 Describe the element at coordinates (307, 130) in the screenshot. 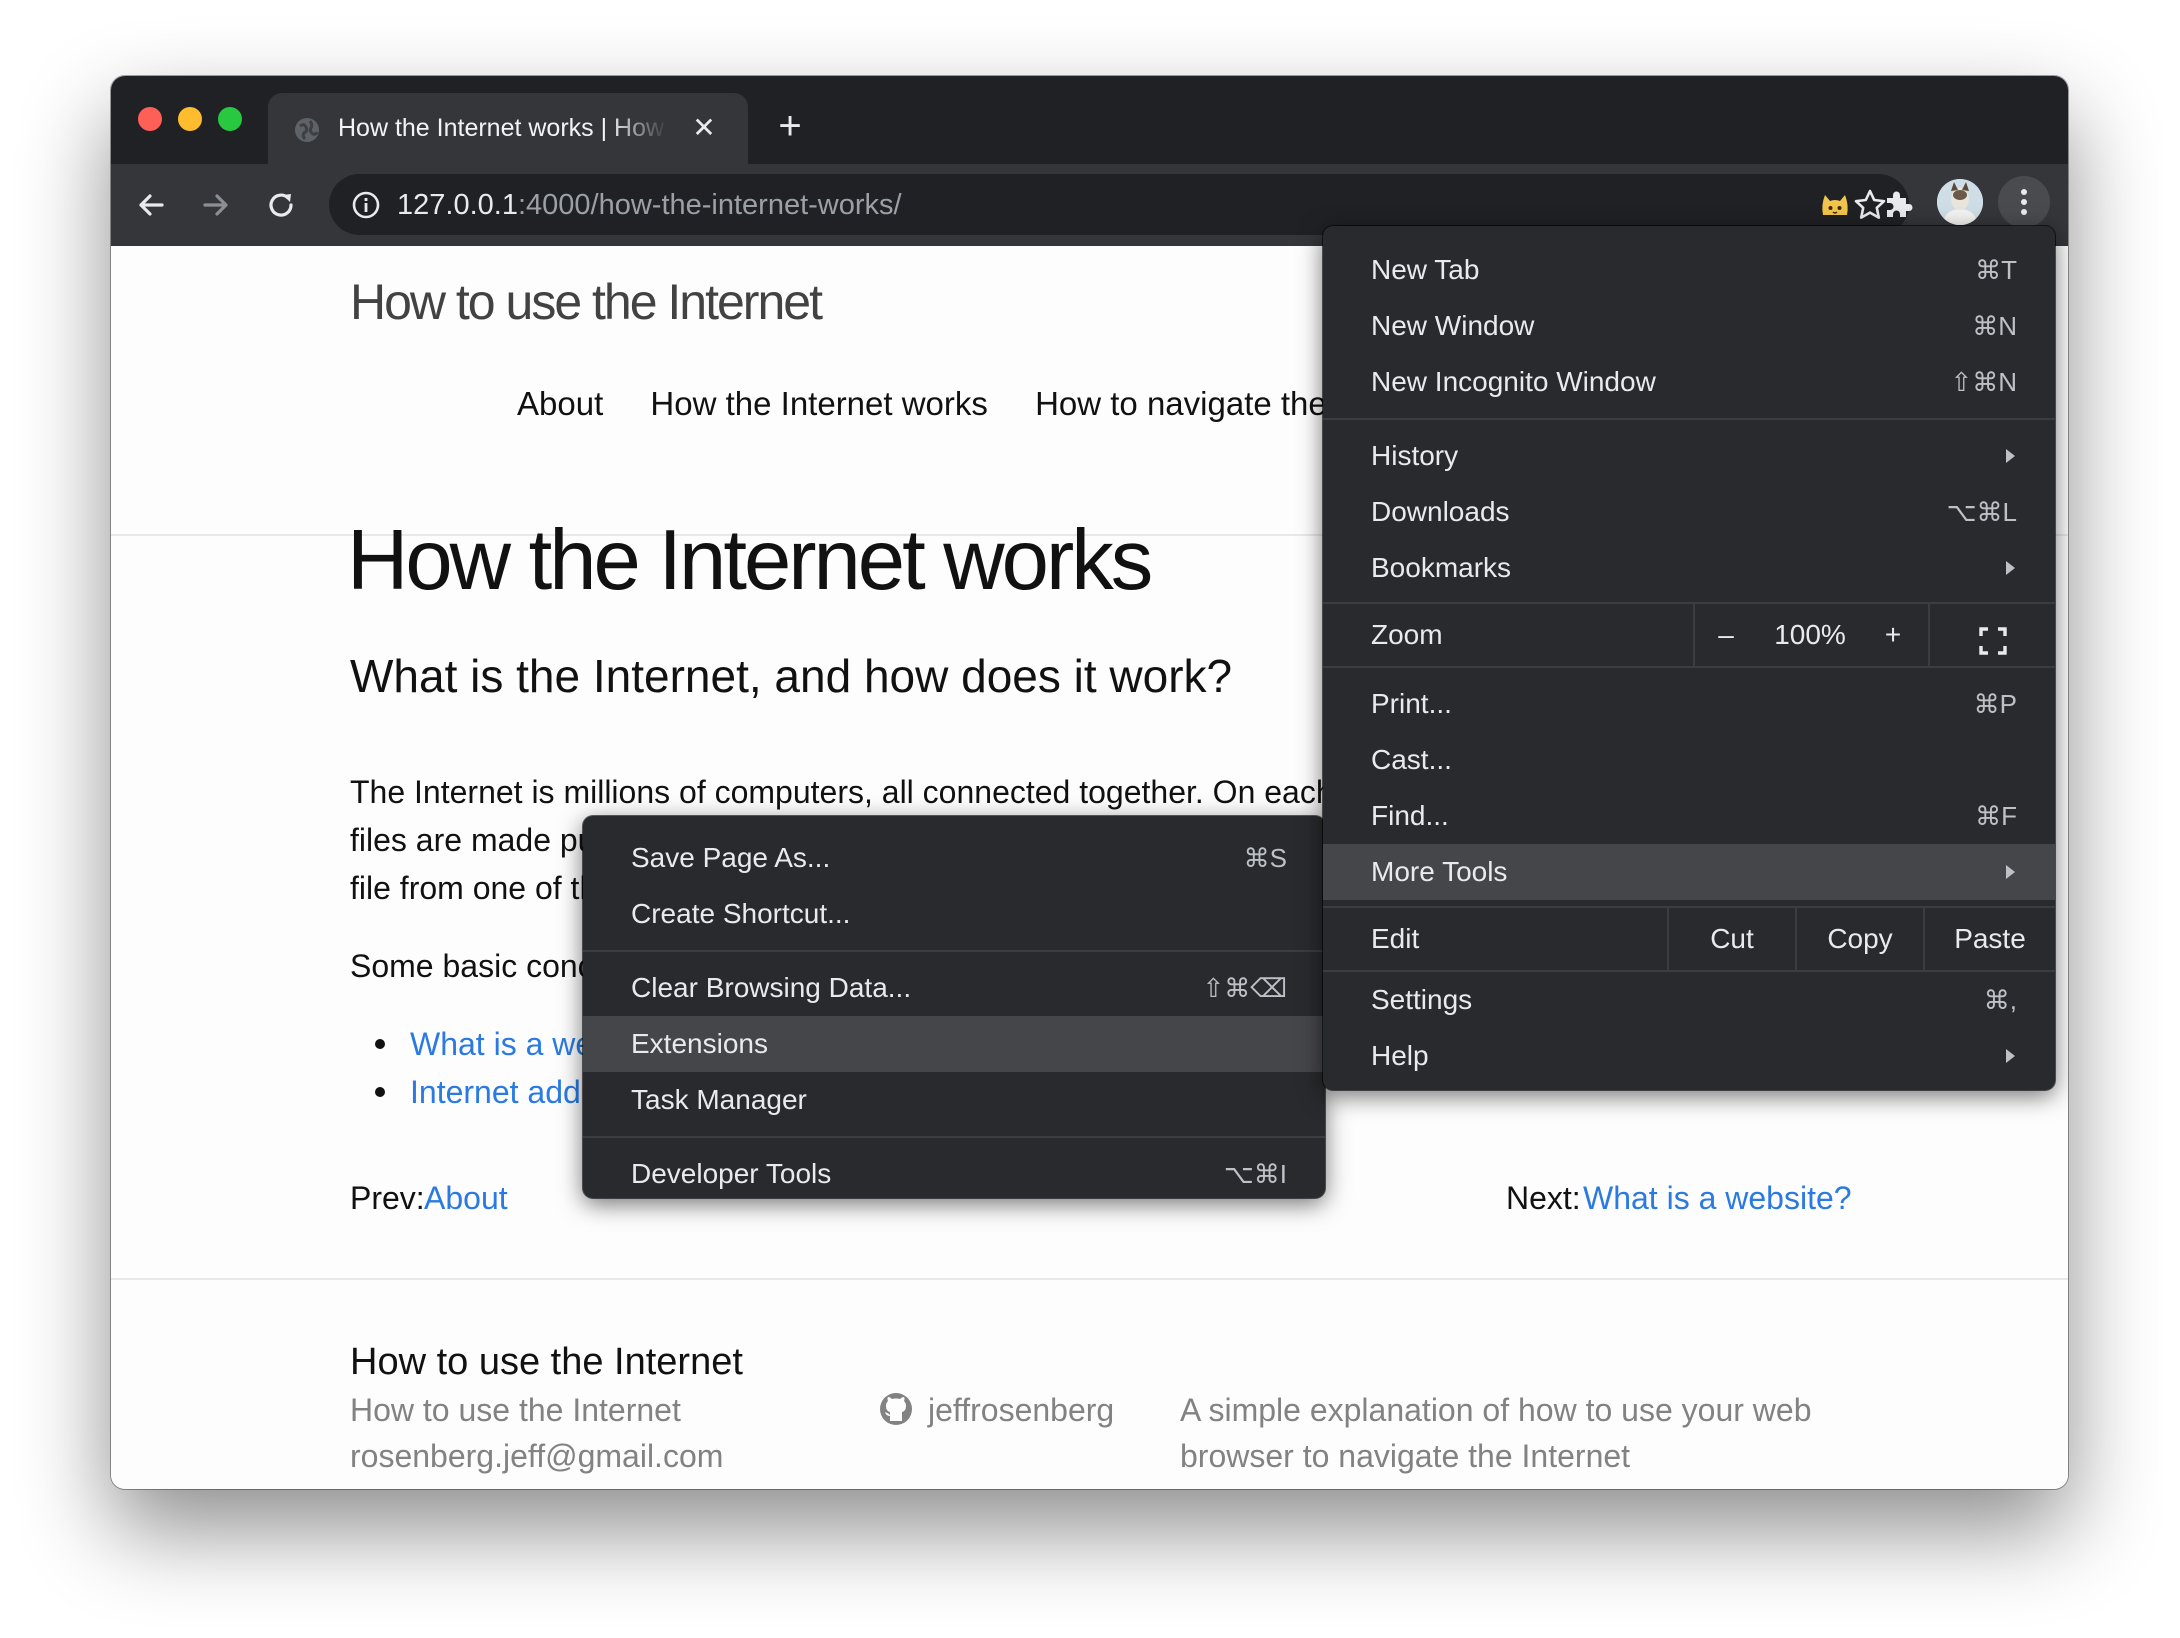

I see `globe-icon` at that location.